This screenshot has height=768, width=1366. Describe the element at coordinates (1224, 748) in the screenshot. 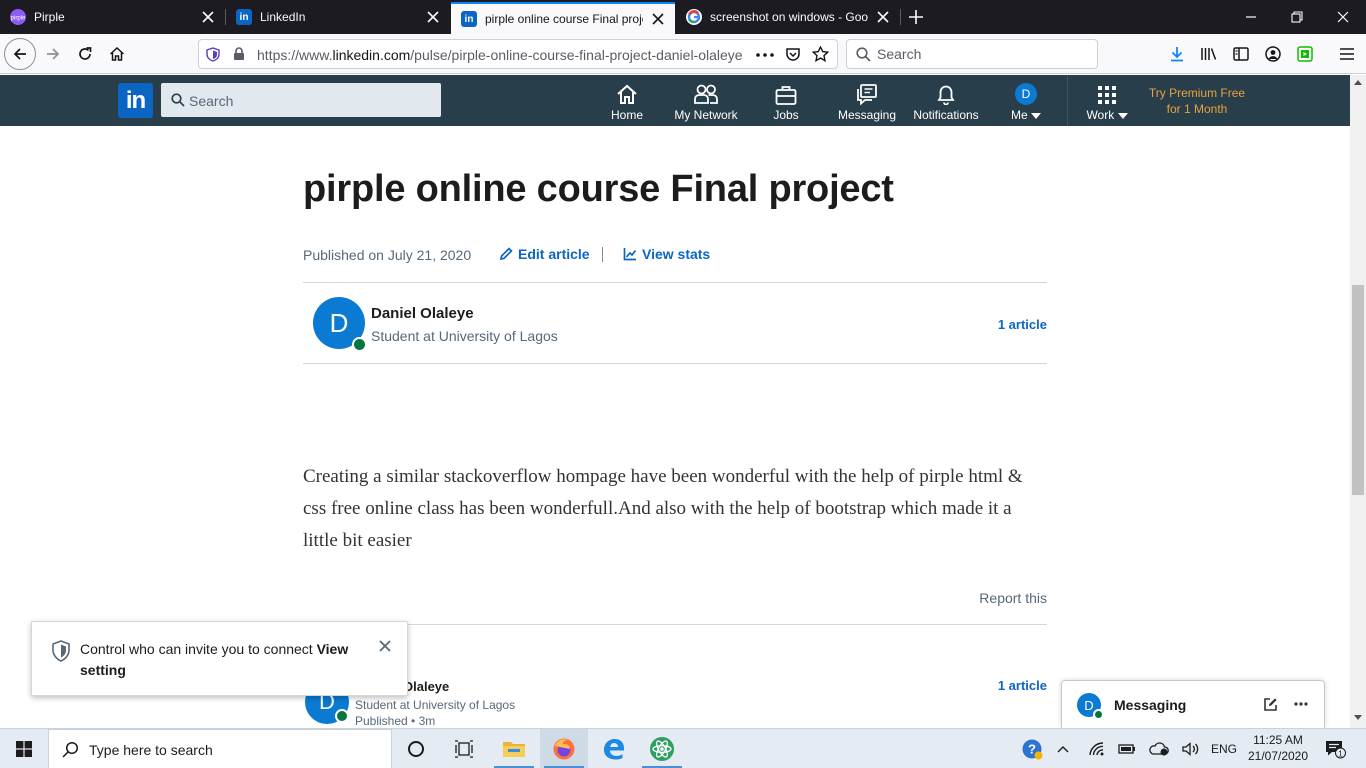

I see `input-language-button: ENG` at that location.